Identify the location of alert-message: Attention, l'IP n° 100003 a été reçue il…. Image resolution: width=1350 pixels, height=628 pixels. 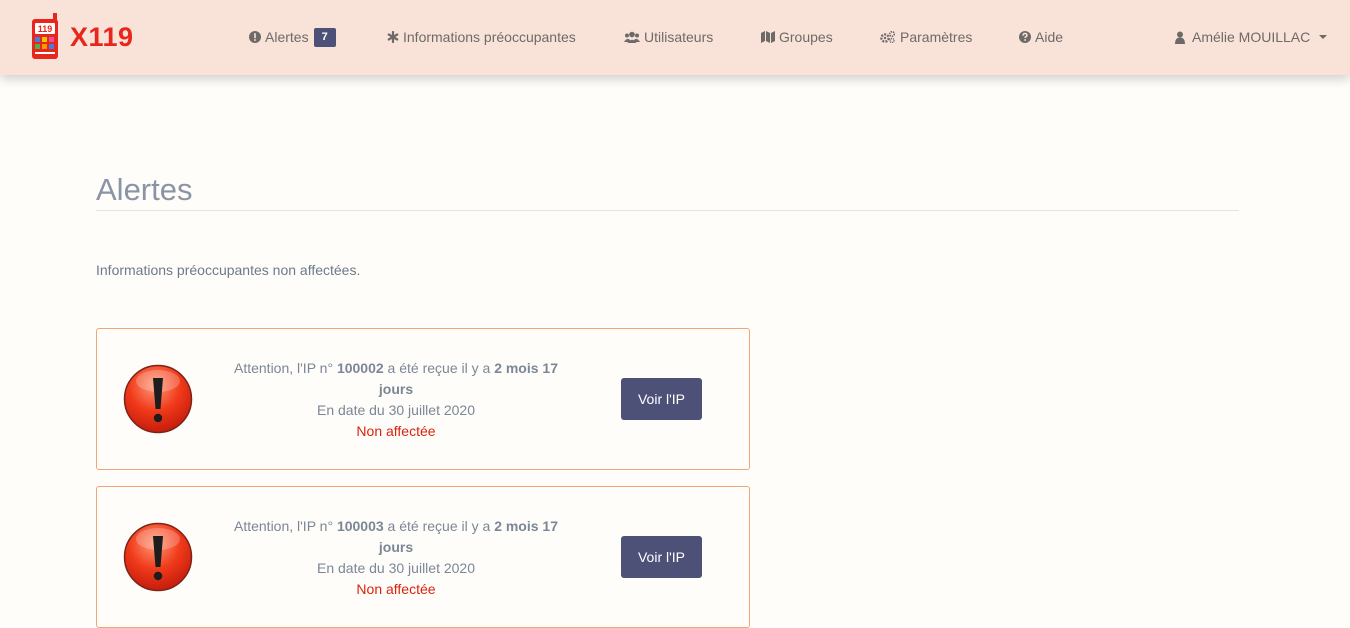
(396, 558).